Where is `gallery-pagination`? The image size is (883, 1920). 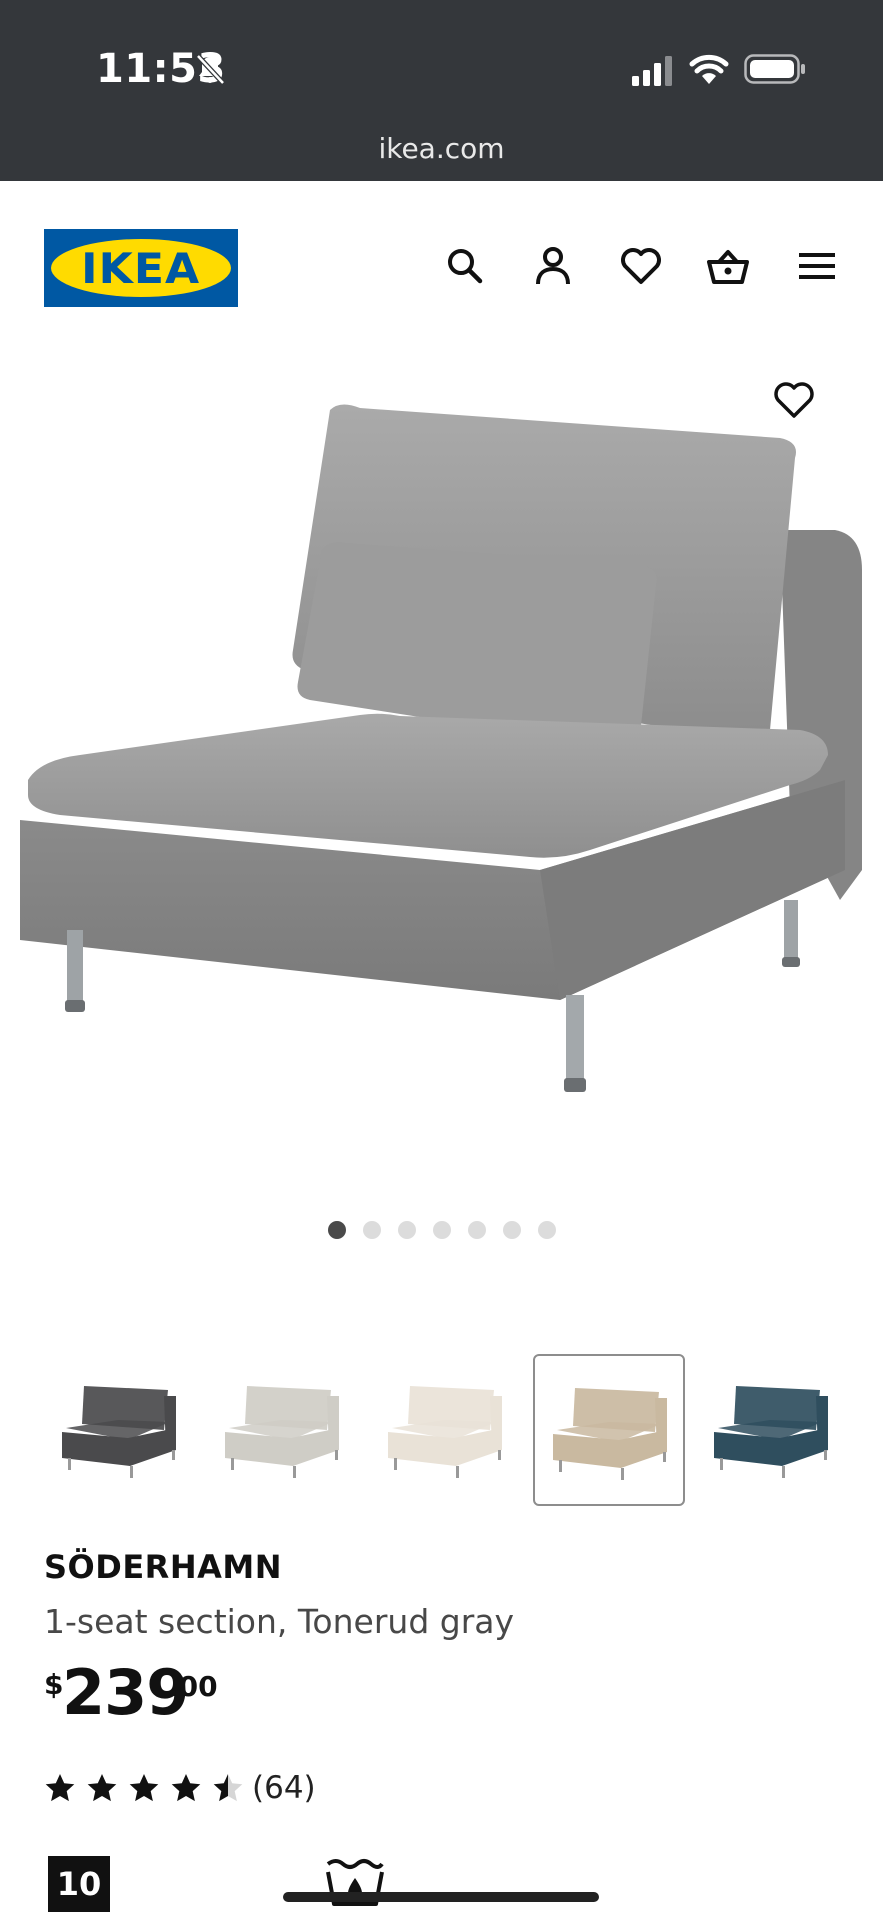
gallery-pagination is located at coordinates (441, 1230).